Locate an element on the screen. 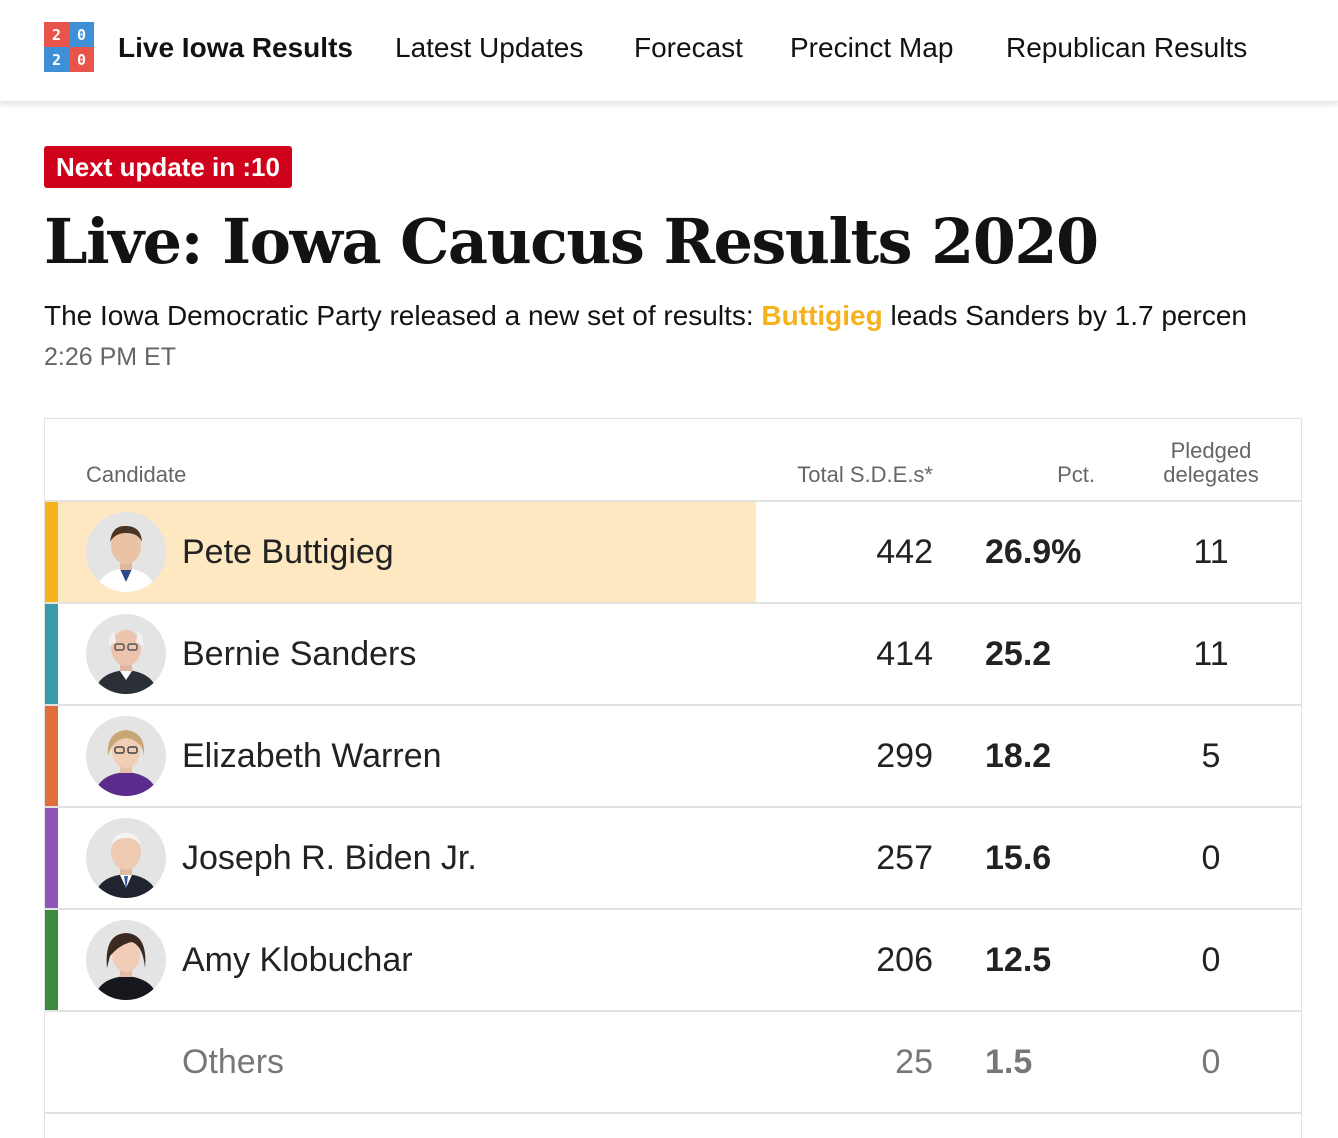 The height and width of the screenshot is (1138, 1338). pct-number: 12.5 is located at coordinates (1018, 960).